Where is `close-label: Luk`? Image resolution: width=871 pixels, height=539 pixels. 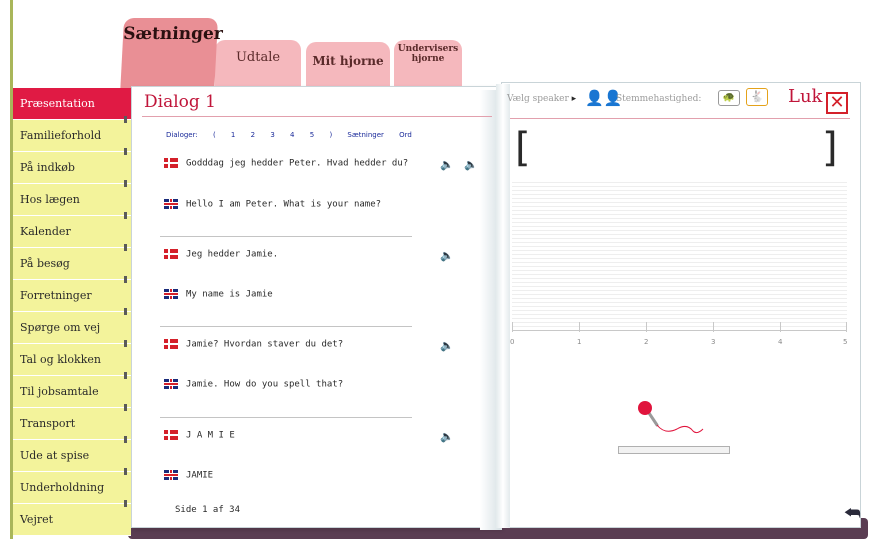
close-label: Luk is located at coordinates (805, 96).